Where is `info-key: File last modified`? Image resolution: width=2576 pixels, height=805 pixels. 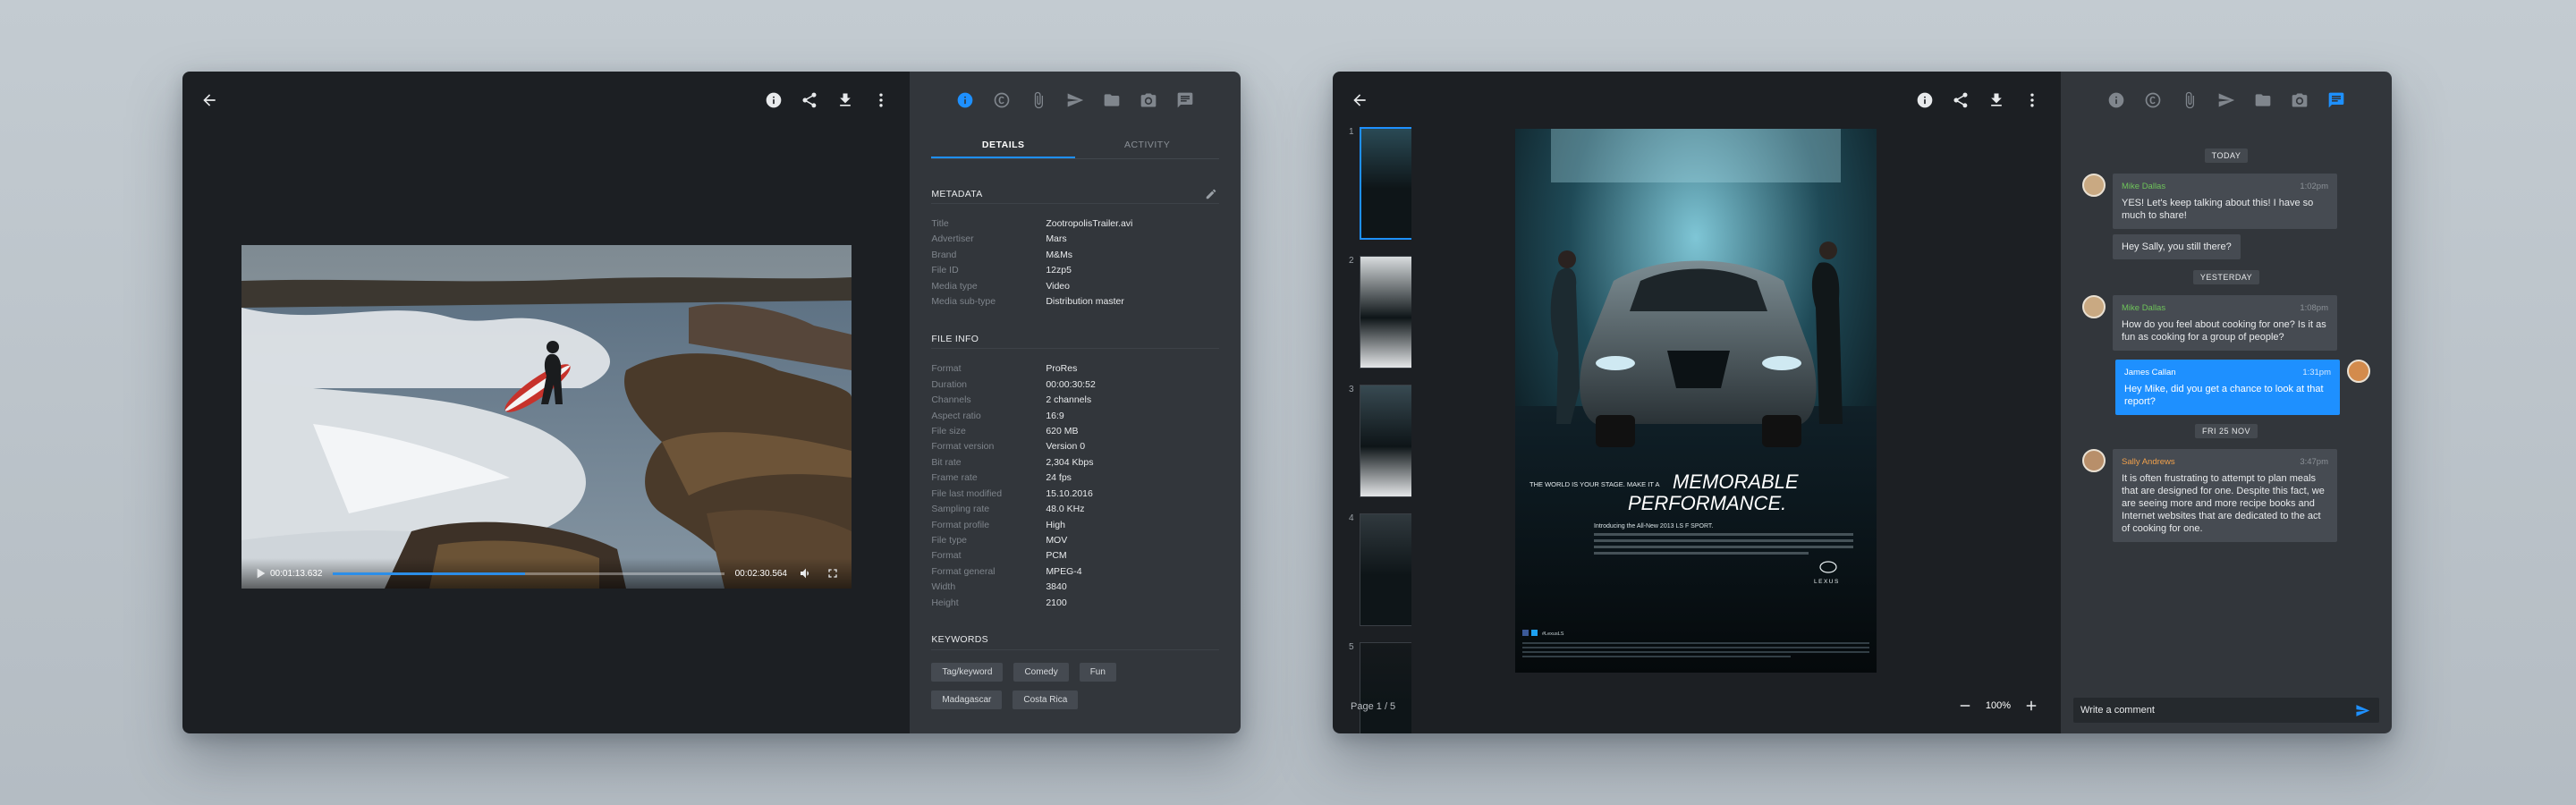
info-key: File last modified is located at coordinates (967, 493).